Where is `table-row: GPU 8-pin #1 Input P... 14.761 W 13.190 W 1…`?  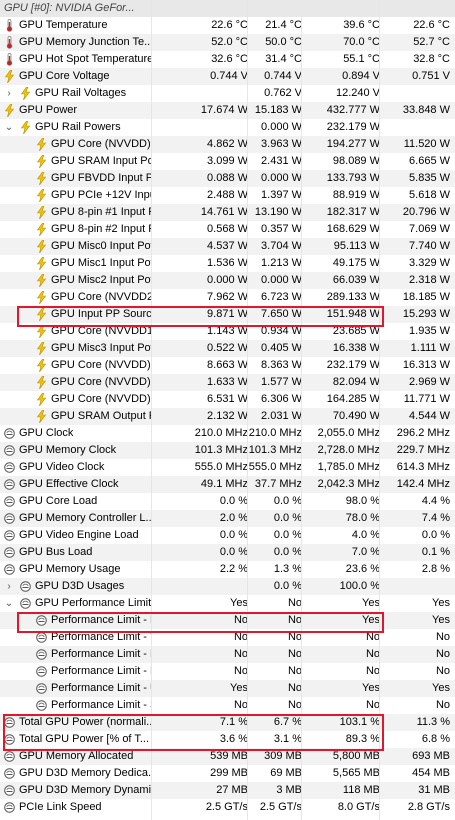
table-row: GPU 8-pin #1 Input P... 14.761 W 13.190 W 1… is located at coordinates (227, 212).